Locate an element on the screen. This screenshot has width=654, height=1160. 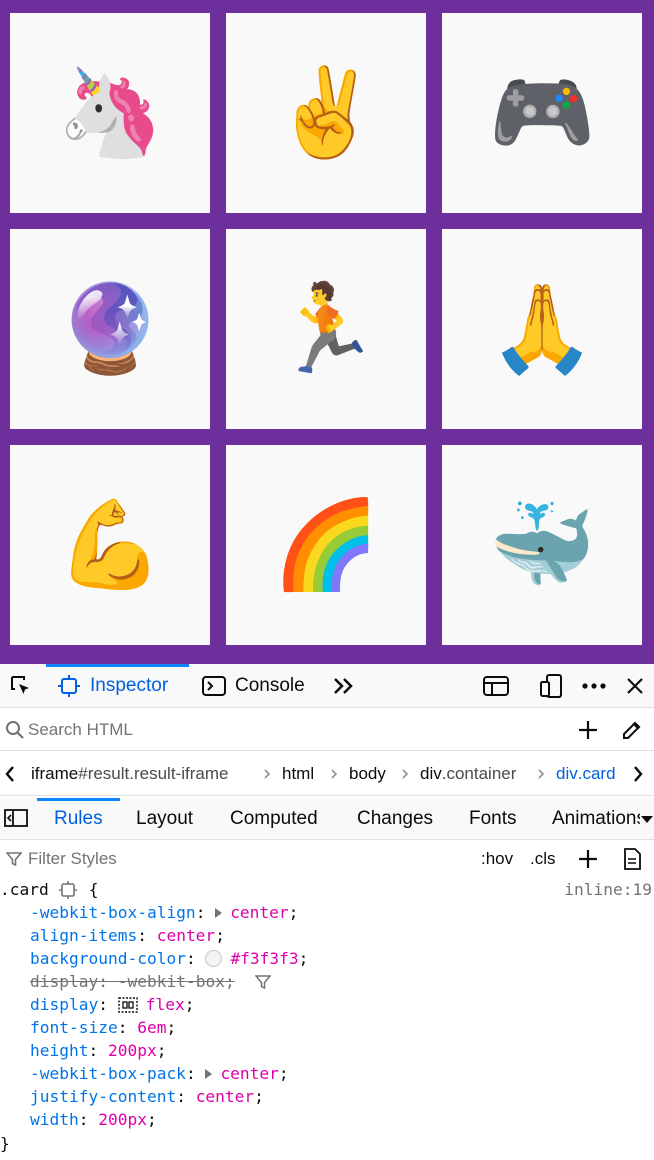
hover-states-button: :hov is located at coordinates (497, 859).